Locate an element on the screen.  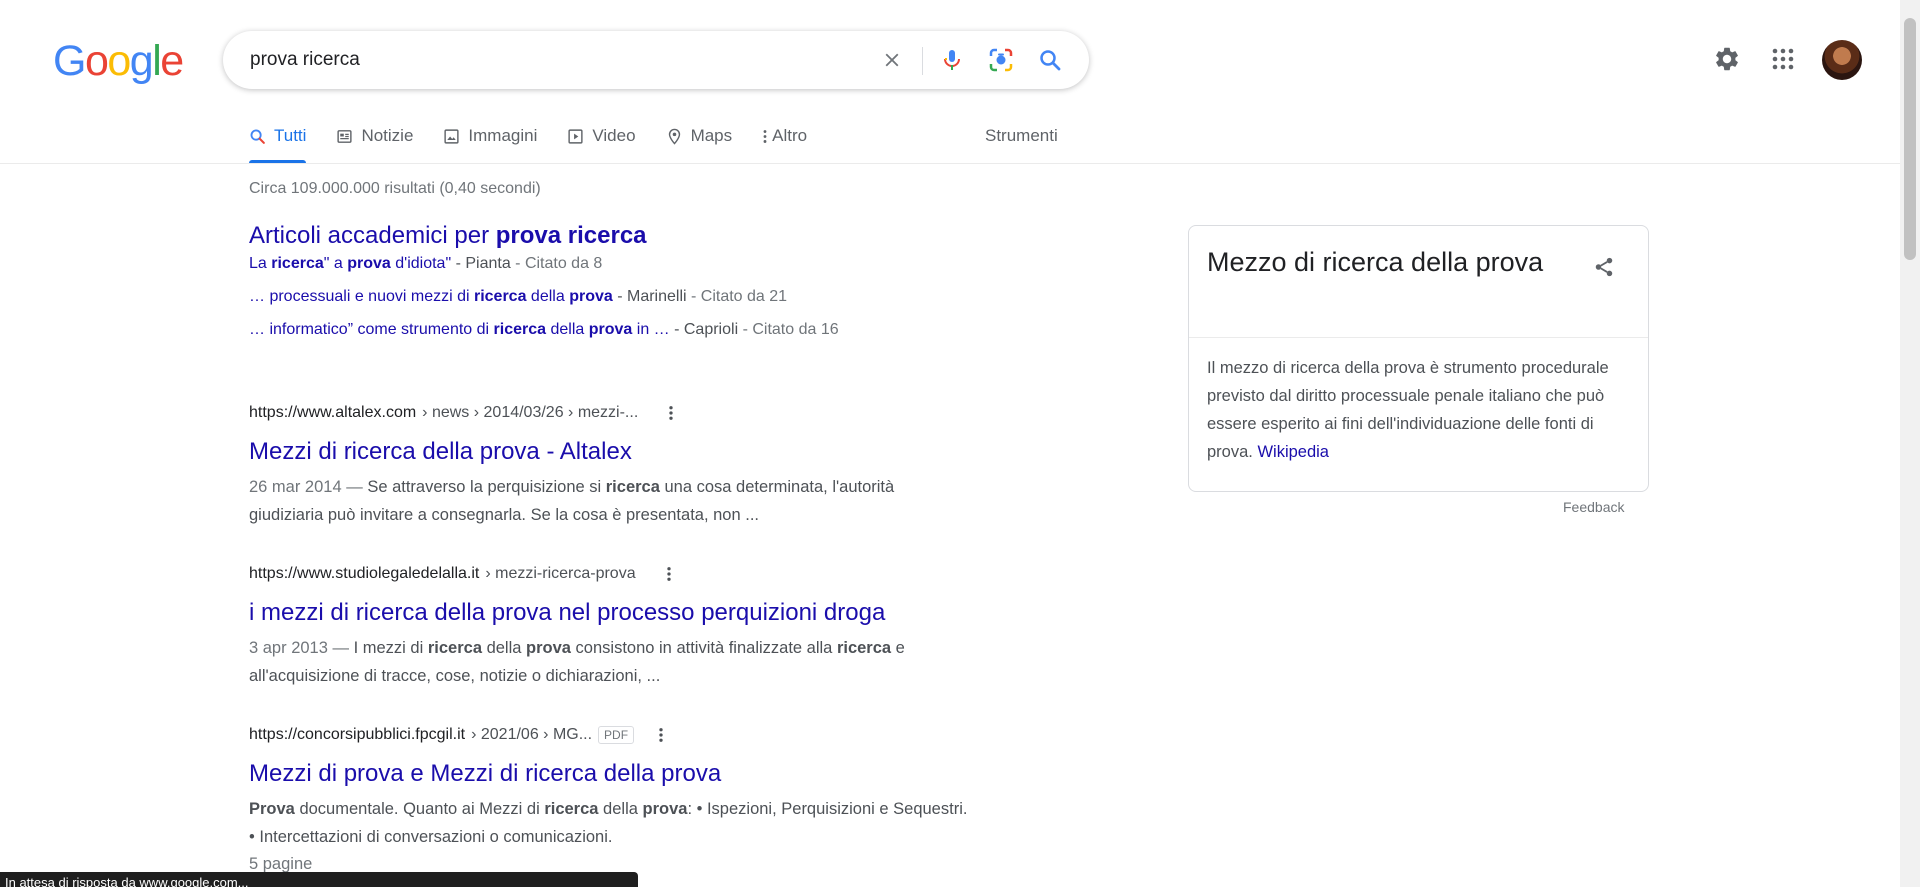
result-path: › mezzi-ricerca-prova is located at coordinates (560, 573).